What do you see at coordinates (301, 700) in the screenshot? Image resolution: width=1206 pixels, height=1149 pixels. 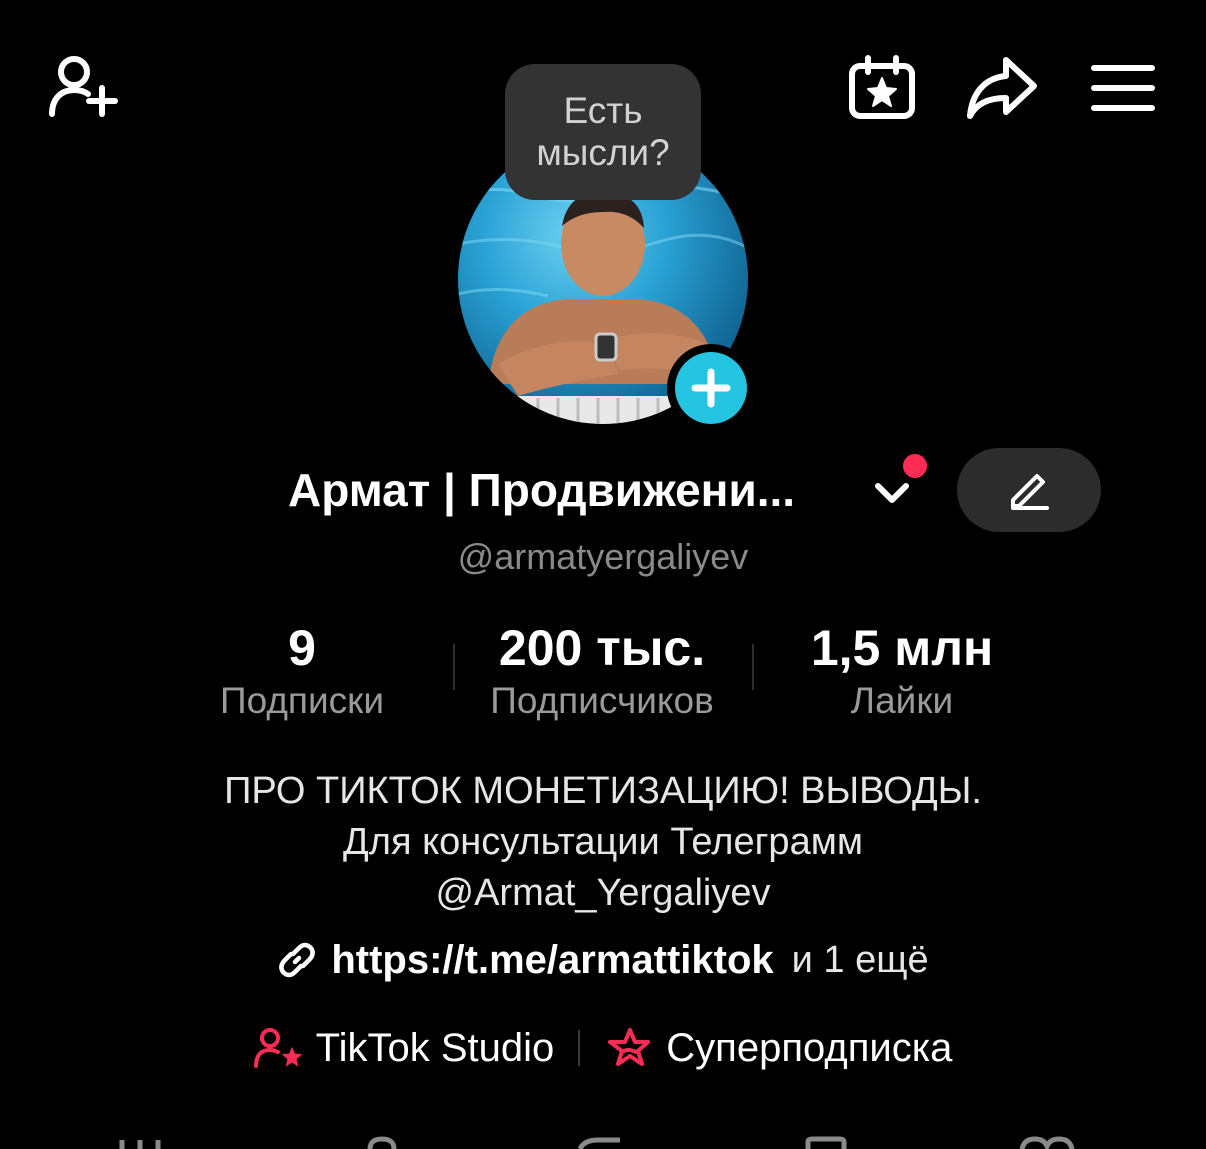 I see `following-label: Подписки` at bounding box center [301, 700].